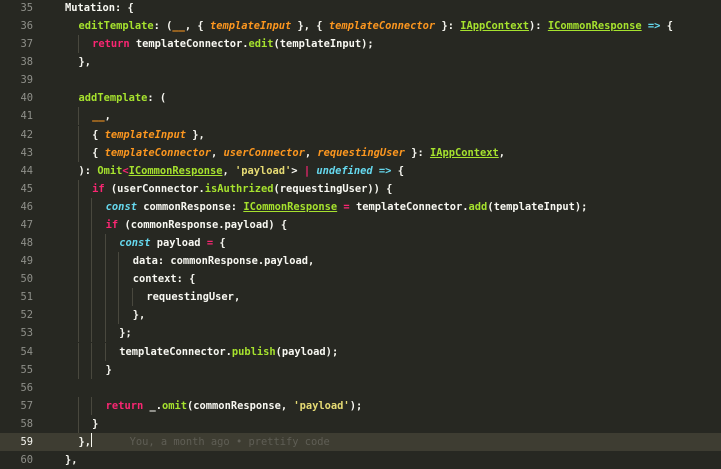 Image resolution: width=721 pixels, height=469 pixels. What do you see at coordinates (178, 26) in the screenshot?
I see `code-token: __` at bounding box center [178, 26].